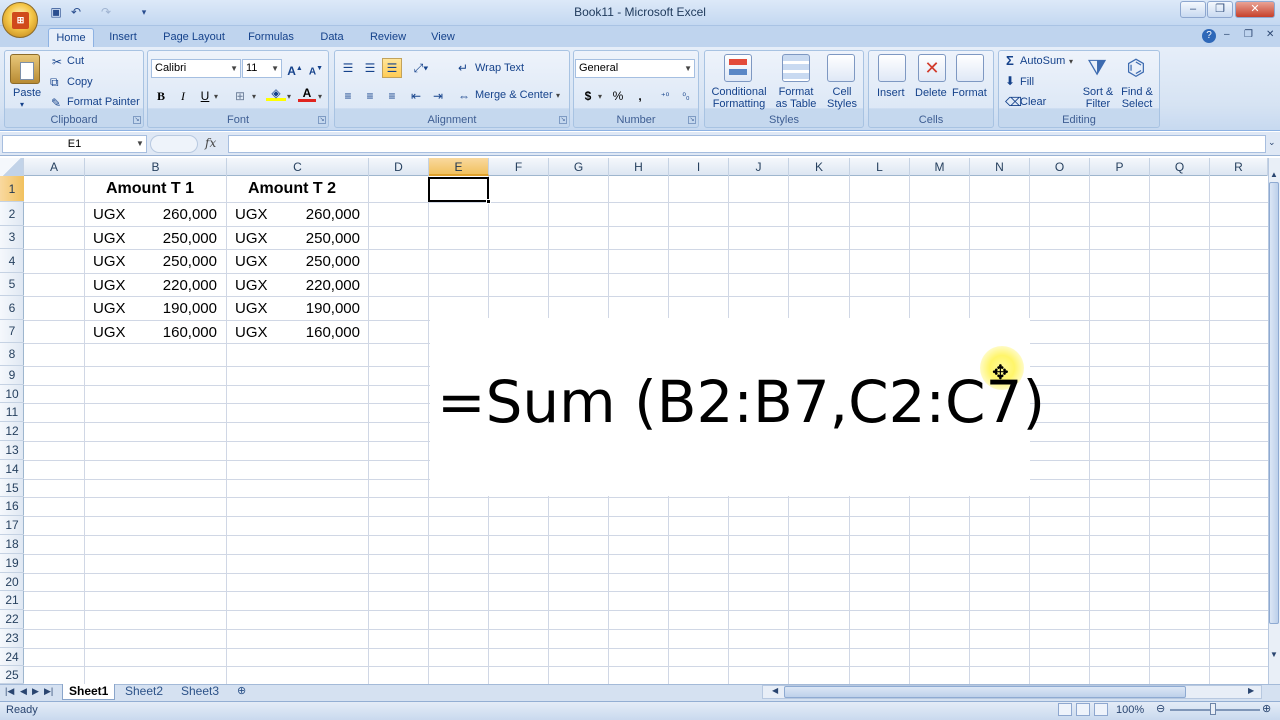 This screenshot has width=1280, height=720. Describe the element at coordinates (747, 144) in the screenshot. I see `formula-input` at that location.